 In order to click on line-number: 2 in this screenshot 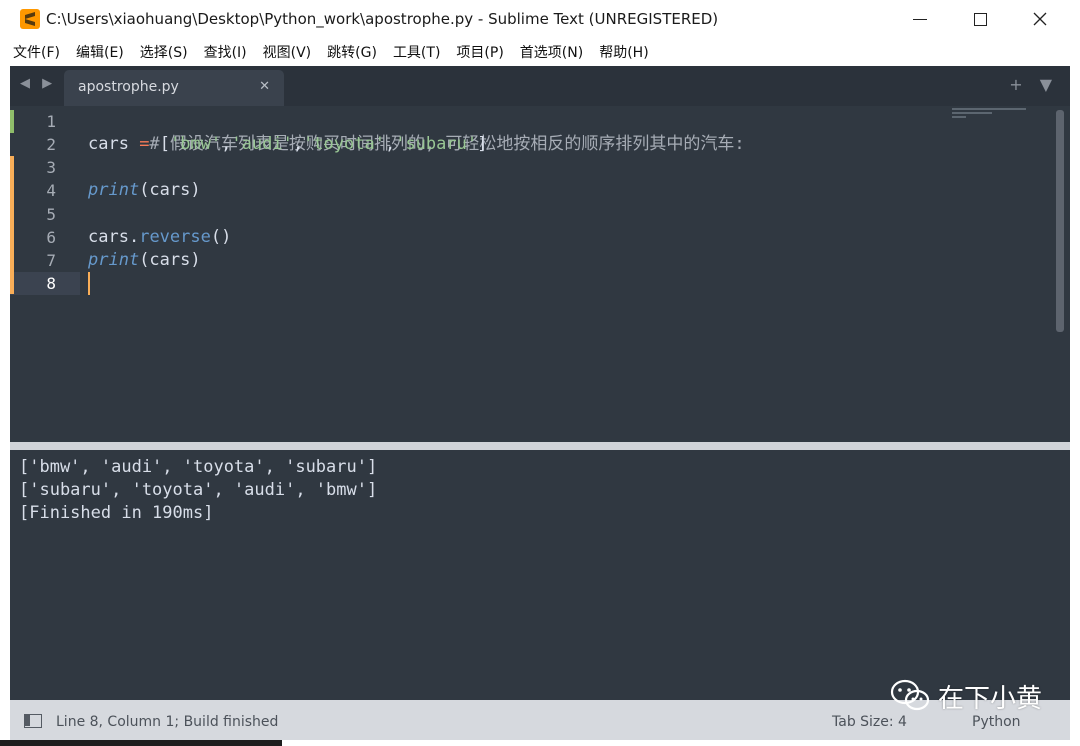, I will do `click(51, 144)`.